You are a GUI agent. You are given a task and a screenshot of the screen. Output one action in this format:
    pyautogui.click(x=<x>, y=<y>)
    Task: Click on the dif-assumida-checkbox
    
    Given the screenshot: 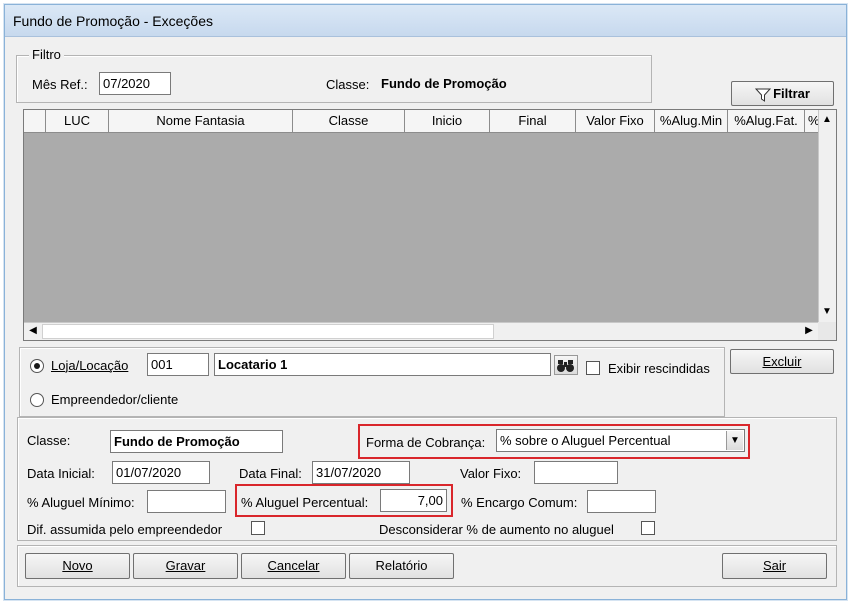 What is the action you would take?
    pyautogui.click(x=258, y=528)
    